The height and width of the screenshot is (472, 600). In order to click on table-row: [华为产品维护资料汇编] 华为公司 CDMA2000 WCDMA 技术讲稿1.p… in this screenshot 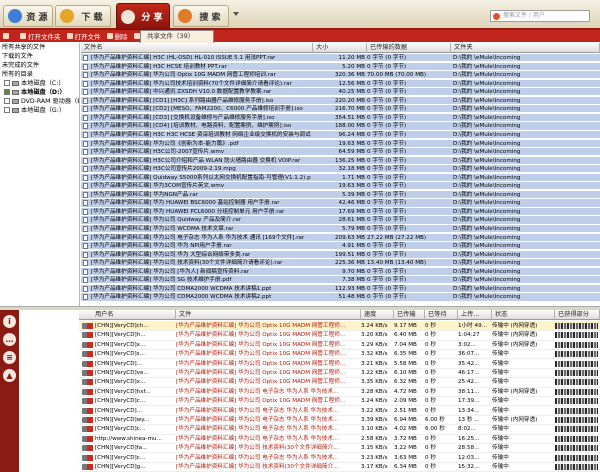, I will do `click(340, 289)`.